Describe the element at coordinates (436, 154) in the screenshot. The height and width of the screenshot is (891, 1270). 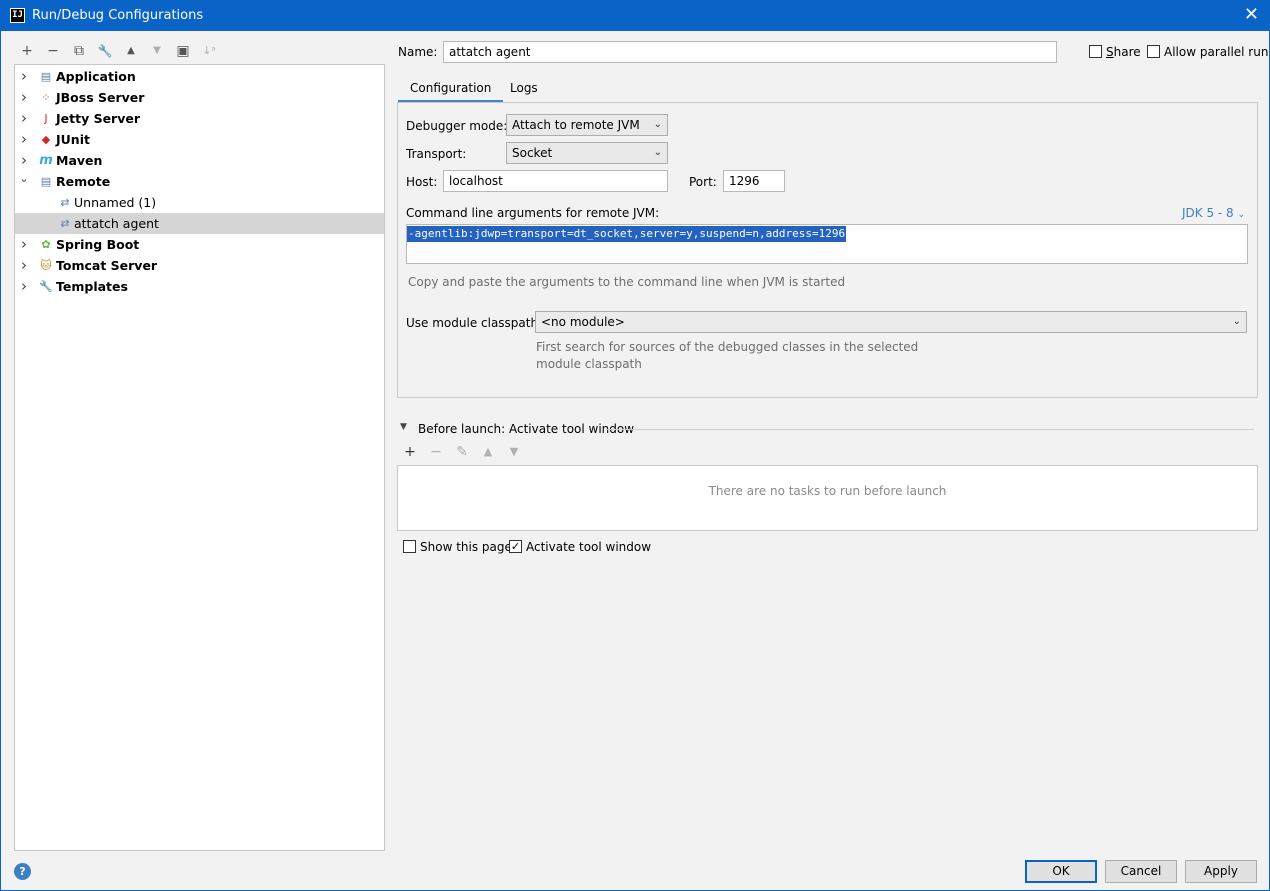
I see `transport-label: Transport:` at that location.